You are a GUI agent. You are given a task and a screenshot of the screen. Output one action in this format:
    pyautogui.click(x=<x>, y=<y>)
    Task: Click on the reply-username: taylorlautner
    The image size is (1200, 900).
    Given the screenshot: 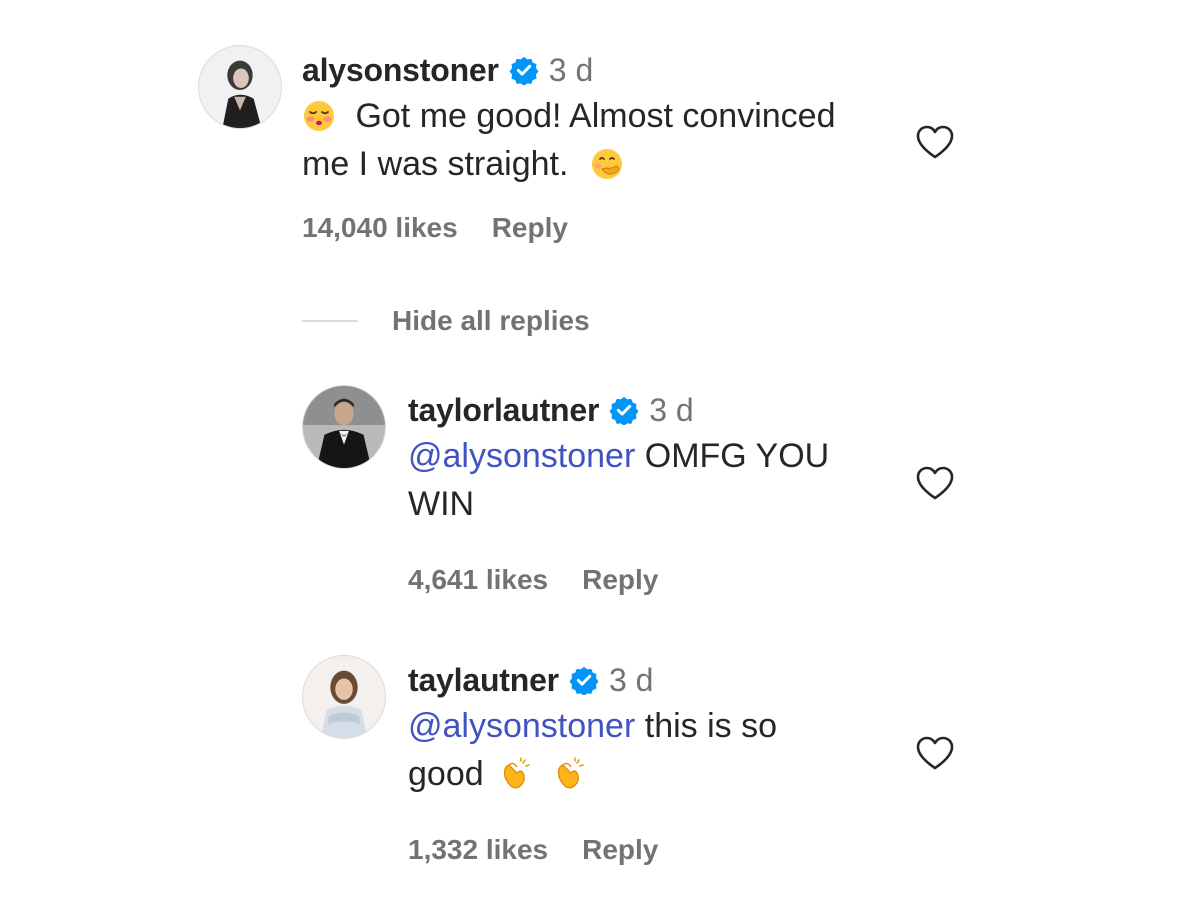 What is the action you would take?
    pyautogui.click(x=503, y=410)
    